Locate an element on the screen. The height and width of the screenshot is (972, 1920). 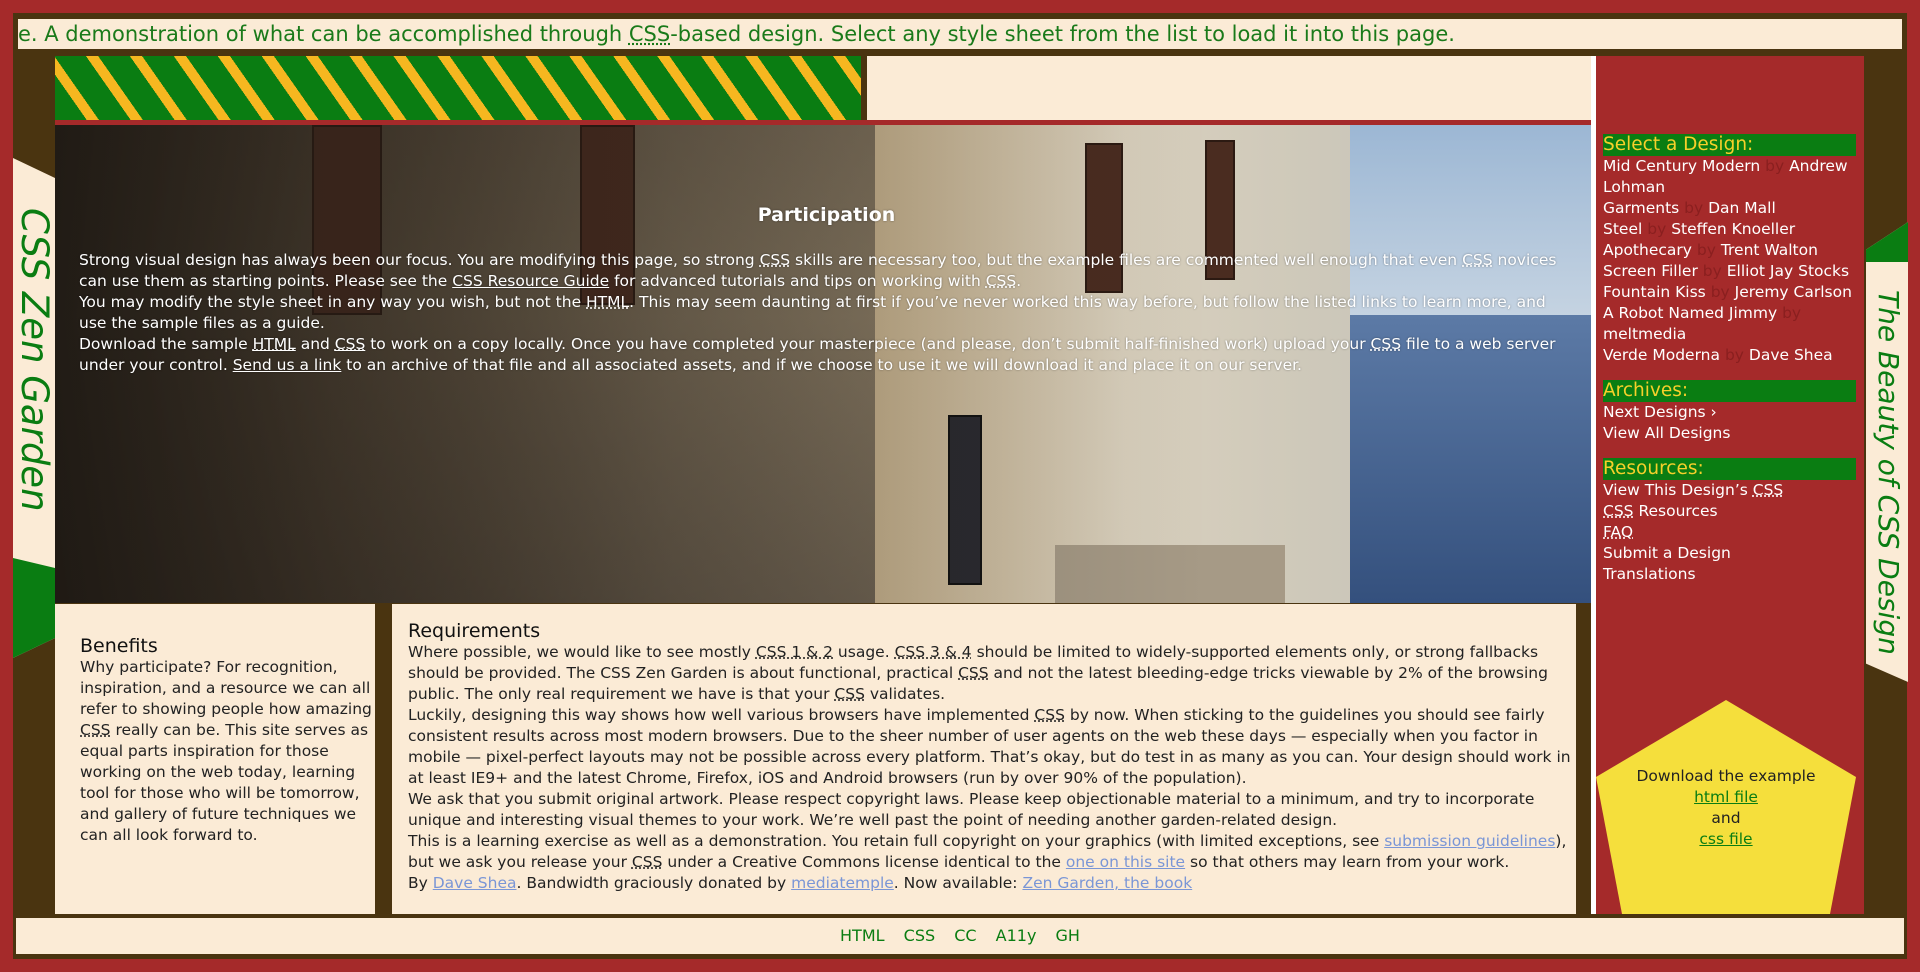
view-this-design-css-link: View This Design’s CSS is located at coordinates (1693, 490).